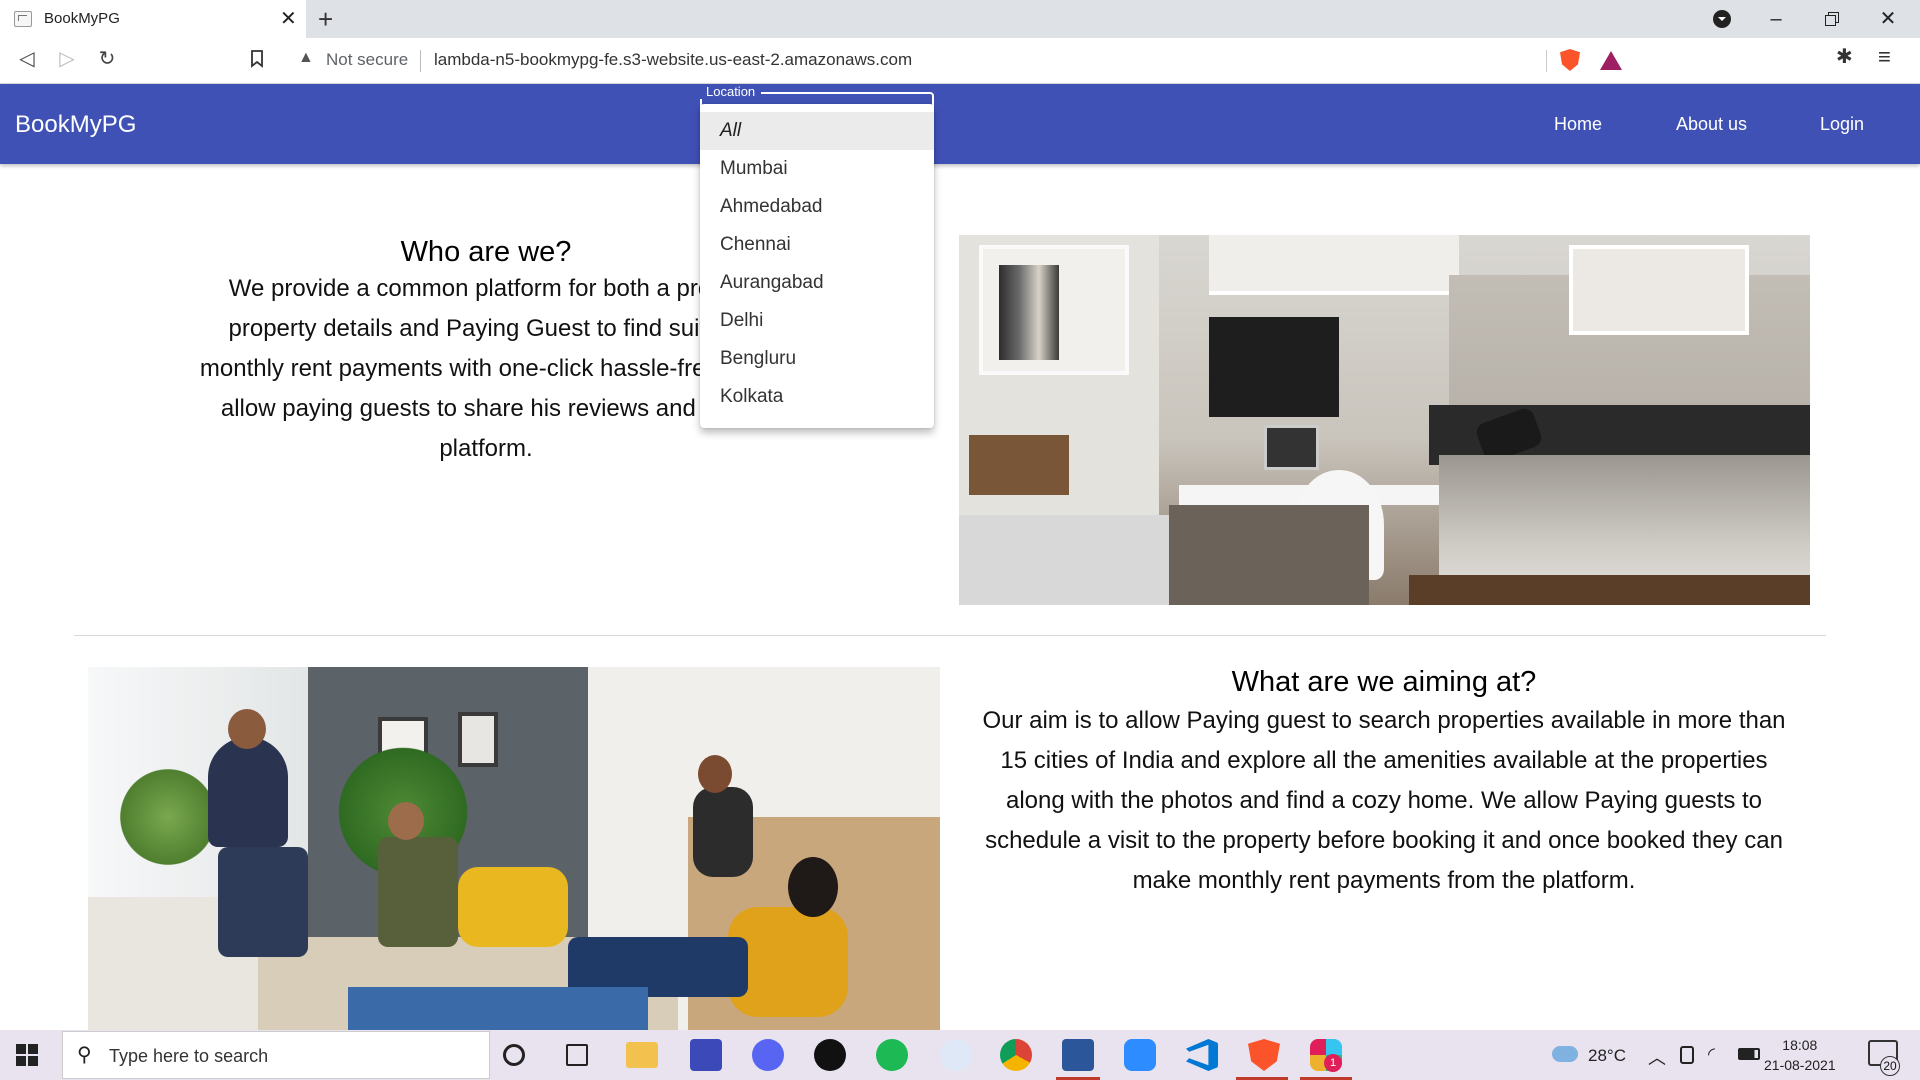  What do you see at coordinates (27, 59) in the screenshot?
I see `back-icon: ◁` at bounding box center [27, 59].